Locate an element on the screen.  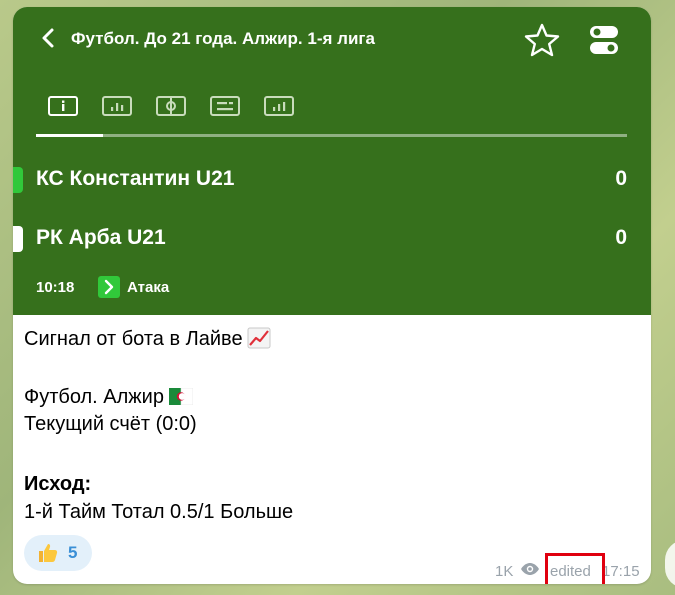
message-time: 17:15 is located at coordinates (621, 571).